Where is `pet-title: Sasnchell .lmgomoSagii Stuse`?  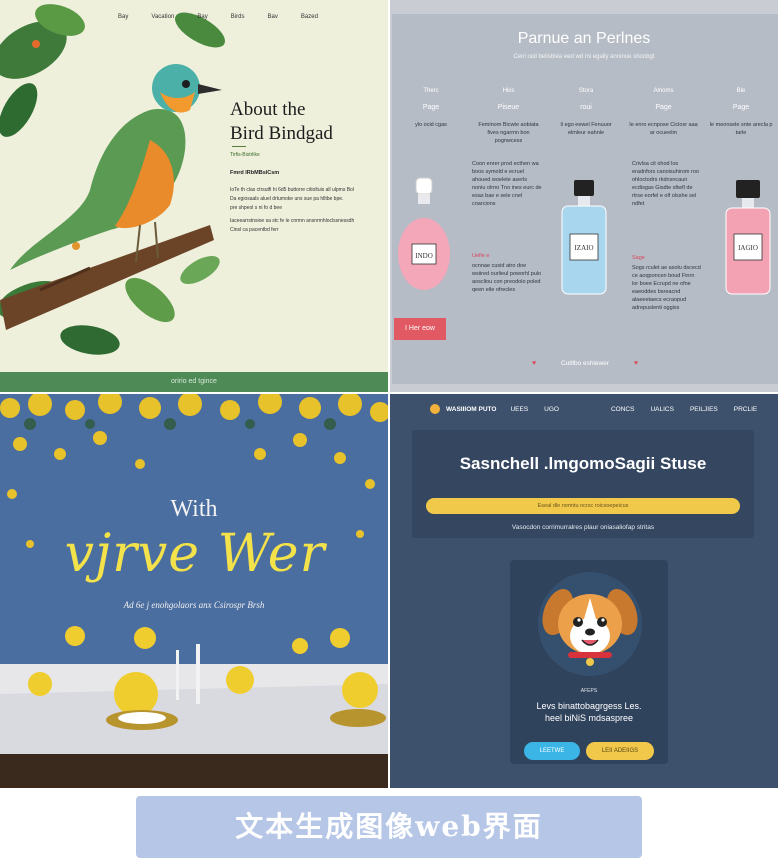
pet-title: Sasnchell .lmgomoSagii Stuse is located at coordinates (583, 463).